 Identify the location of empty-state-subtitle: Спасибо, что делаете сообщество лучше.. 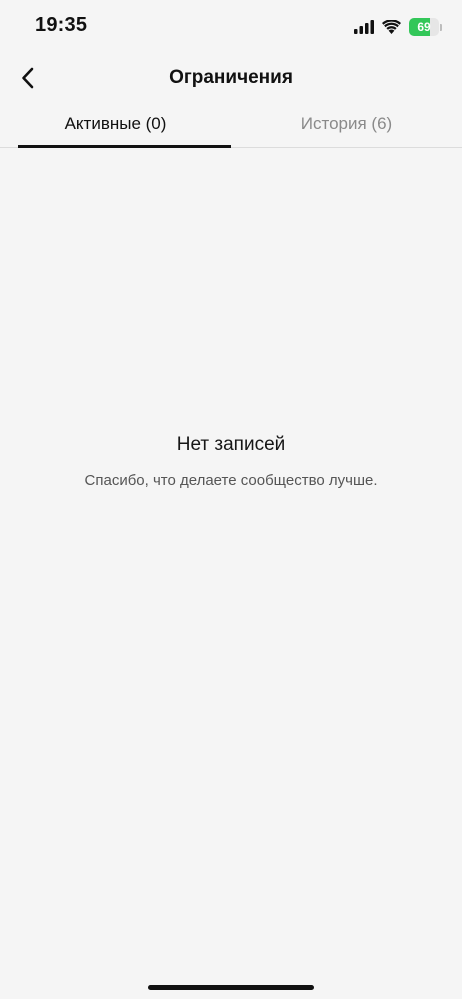
(231, 480).